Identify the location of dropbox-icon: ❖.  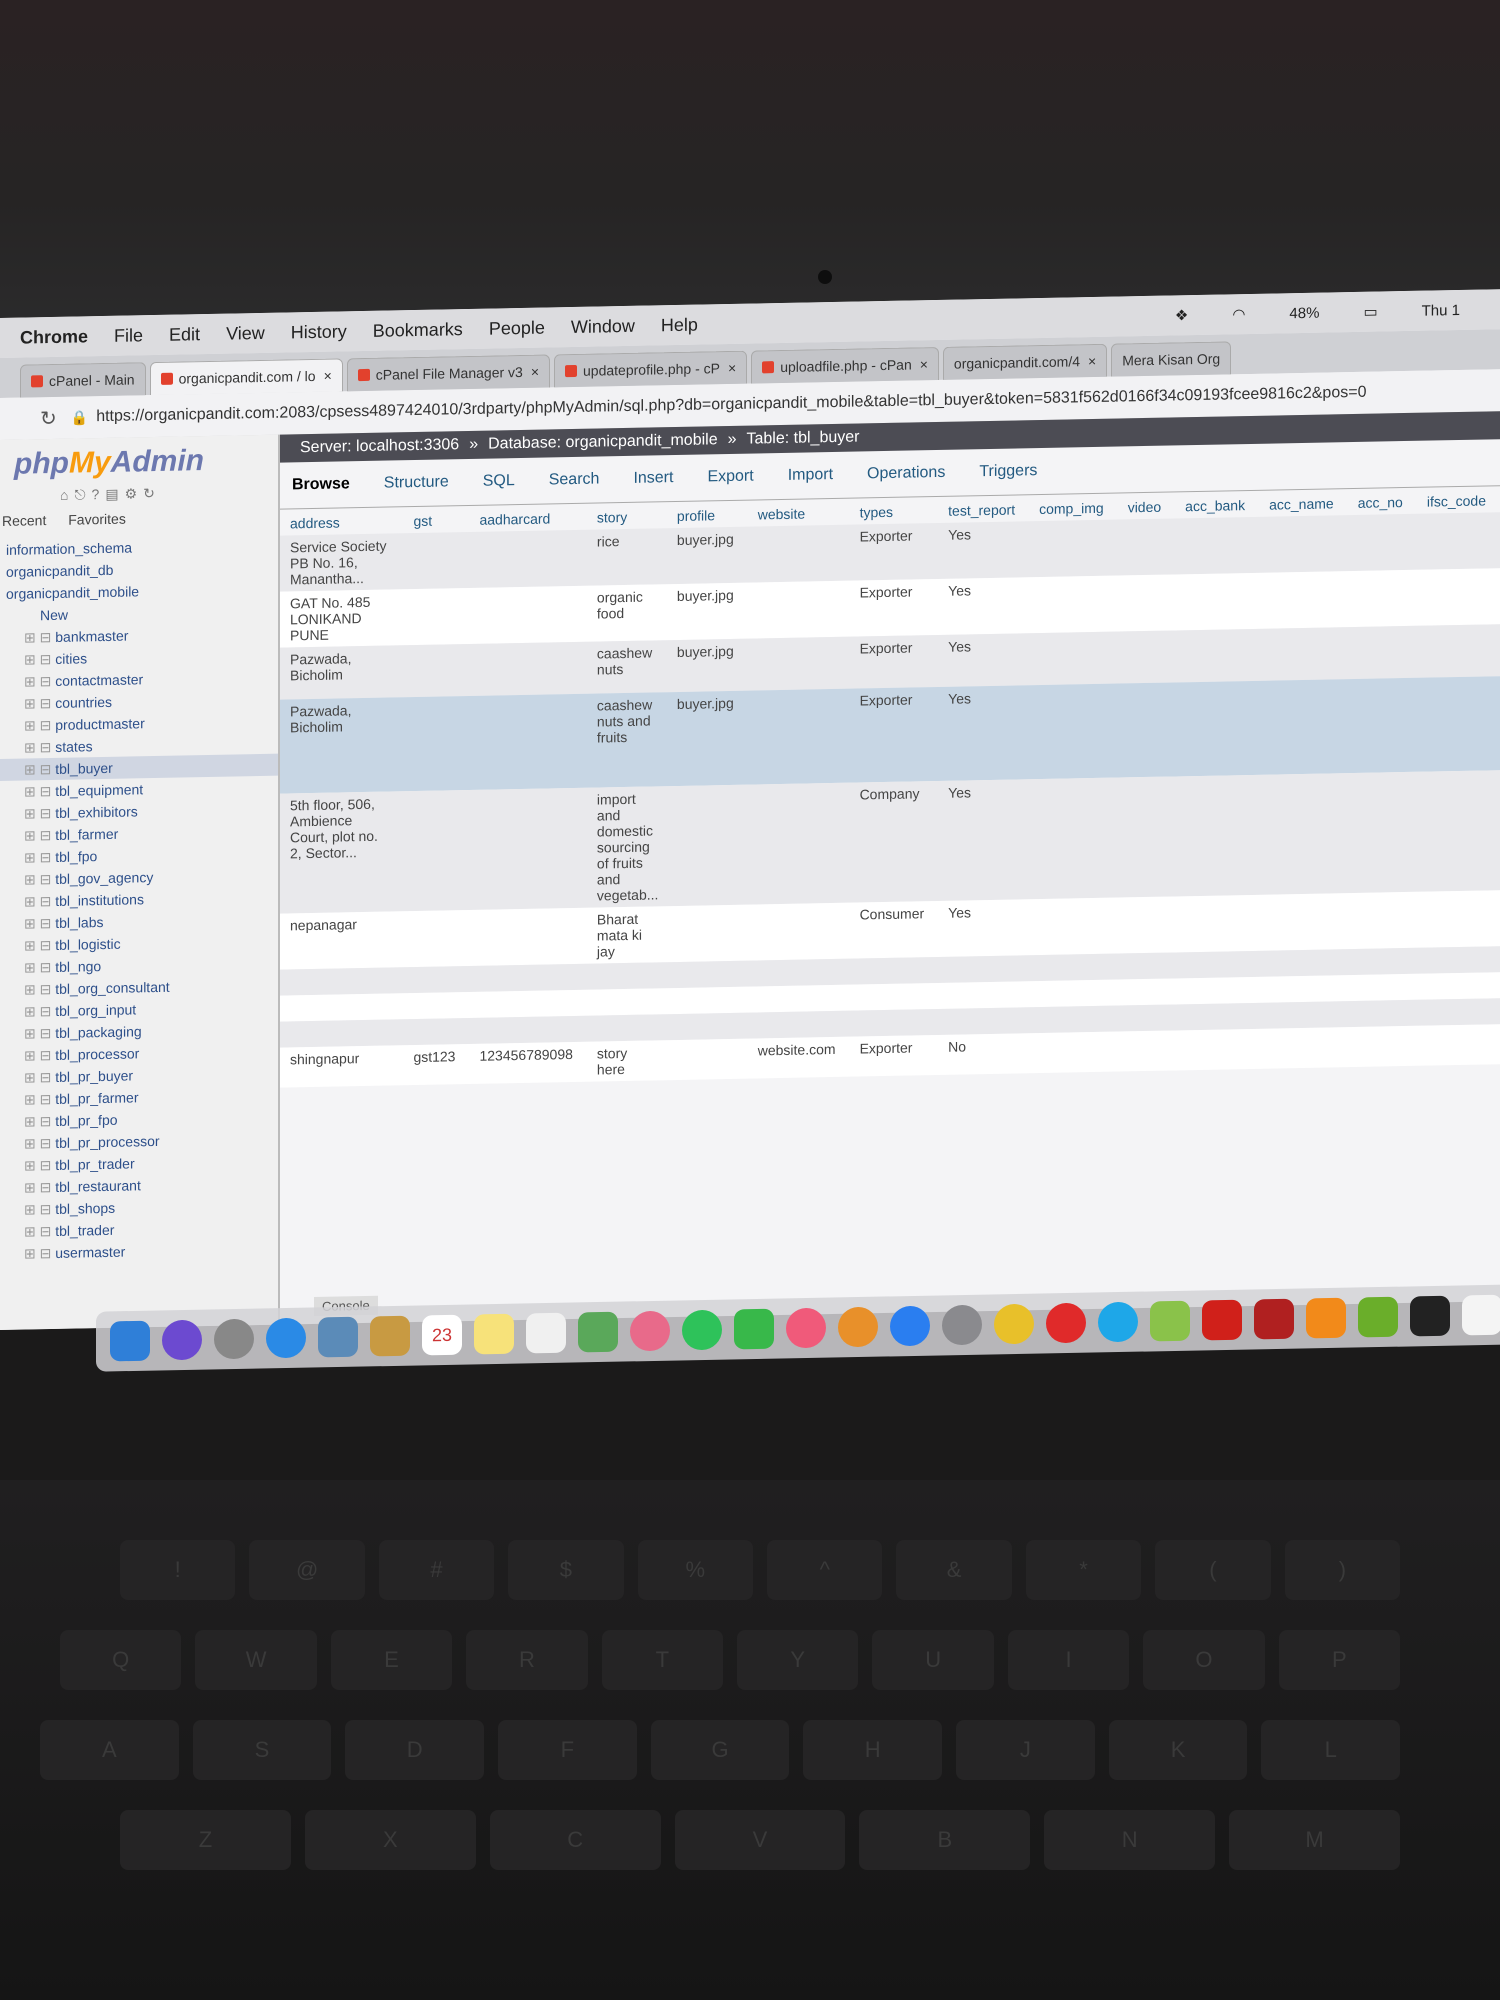
(1181, 315).